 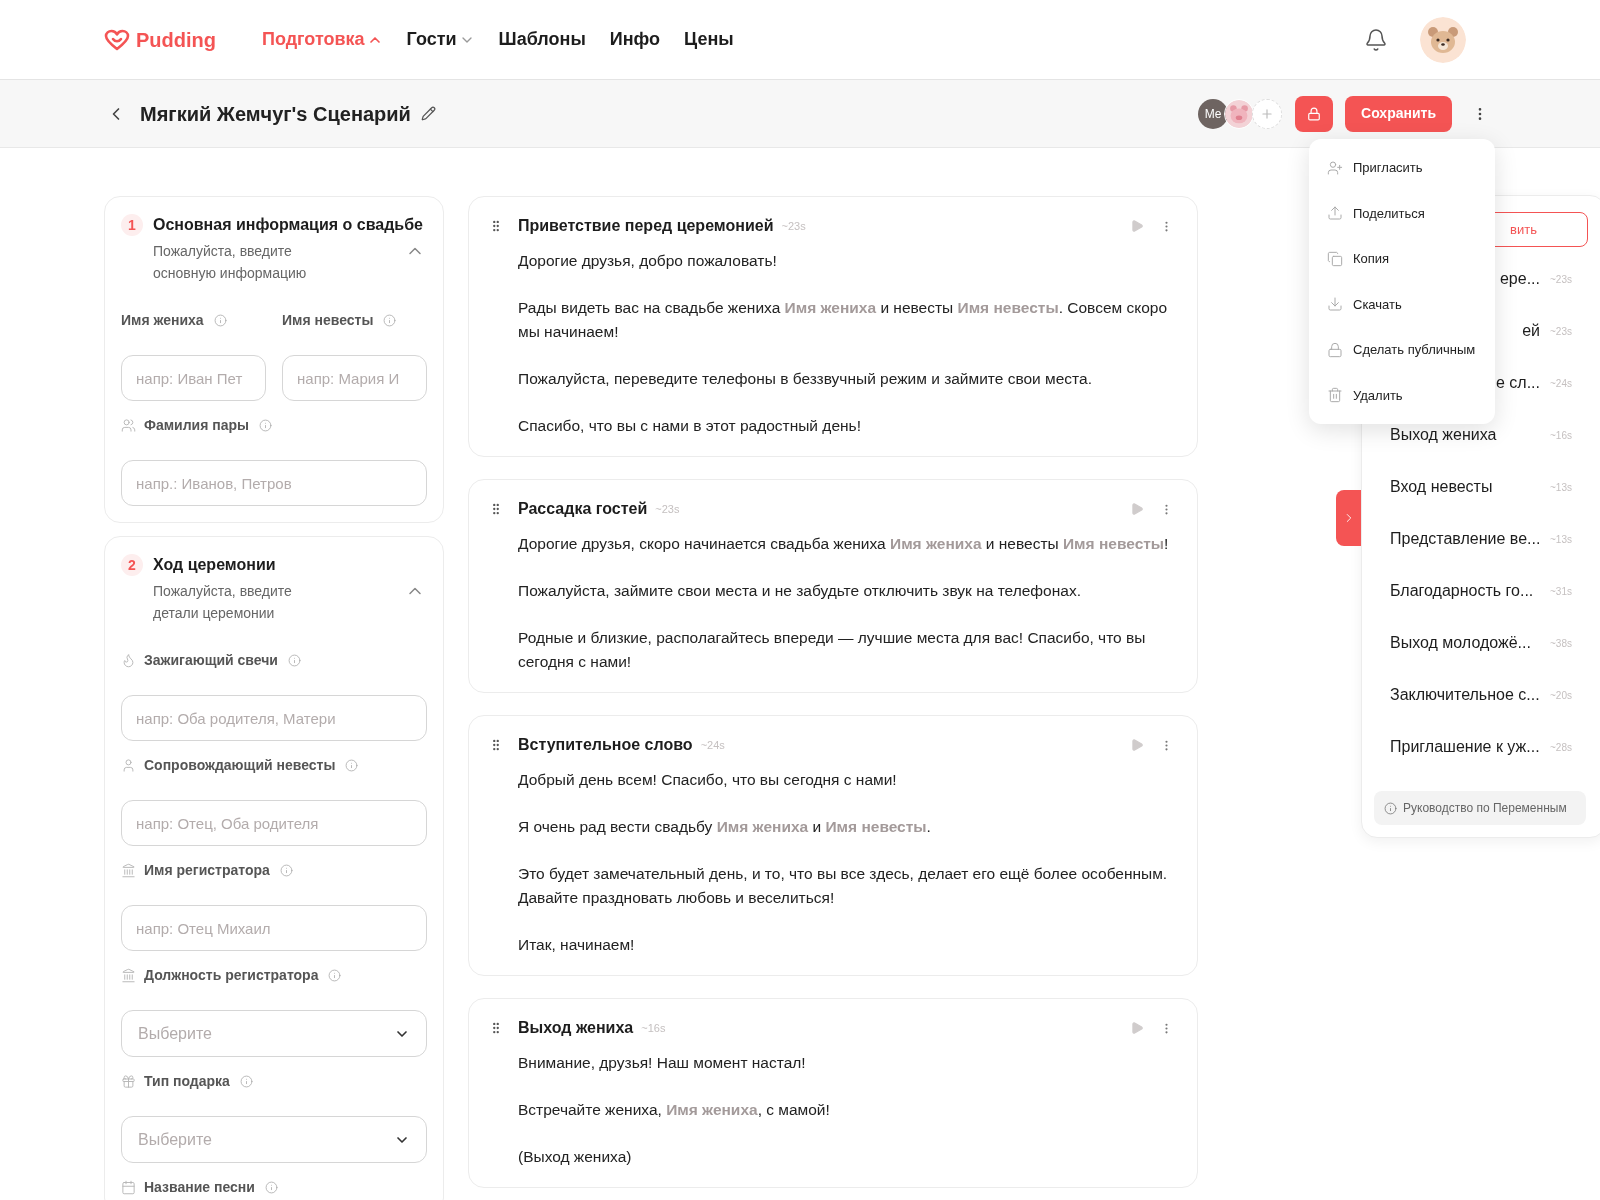 What do you see at coordinates (1477, 747) in the screenshot?
I see `outline-item: Приглашение к уж... ~28s` at bounding box center [1477, 747].